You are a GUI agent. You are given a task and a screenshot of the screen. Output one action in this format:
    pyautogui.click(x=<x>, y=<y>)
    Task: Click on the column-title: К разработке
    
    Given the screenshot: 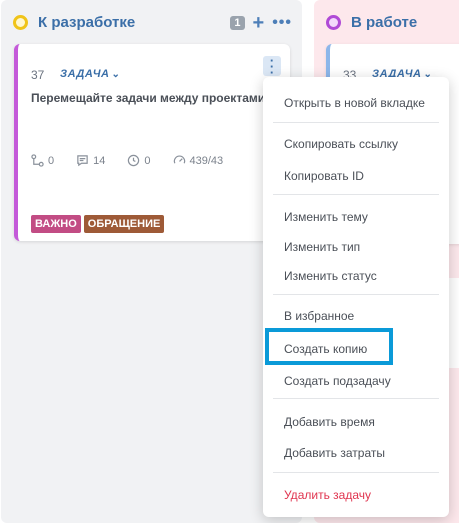 What is the action you would take?
    pyautogui.click(x=87, y=22)
    